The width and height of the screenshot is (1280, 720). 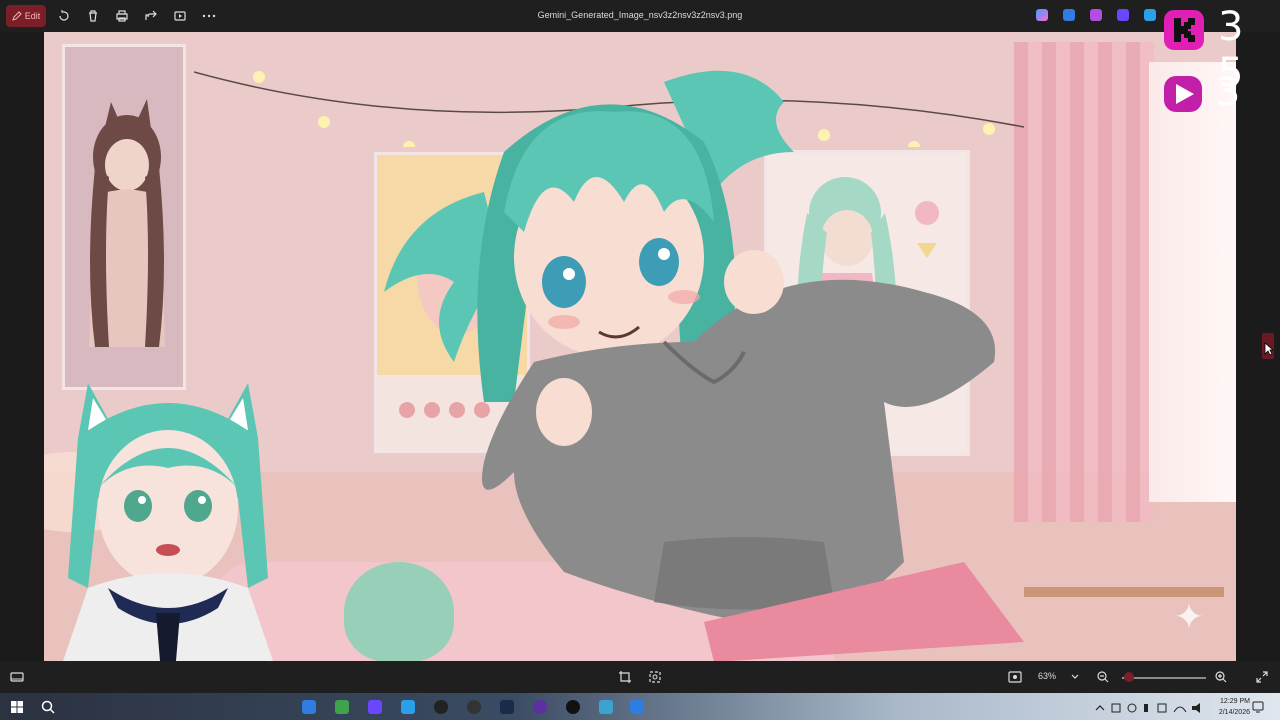 I want to click on zoom-slider-thumb, so click(x=1129, y=677).